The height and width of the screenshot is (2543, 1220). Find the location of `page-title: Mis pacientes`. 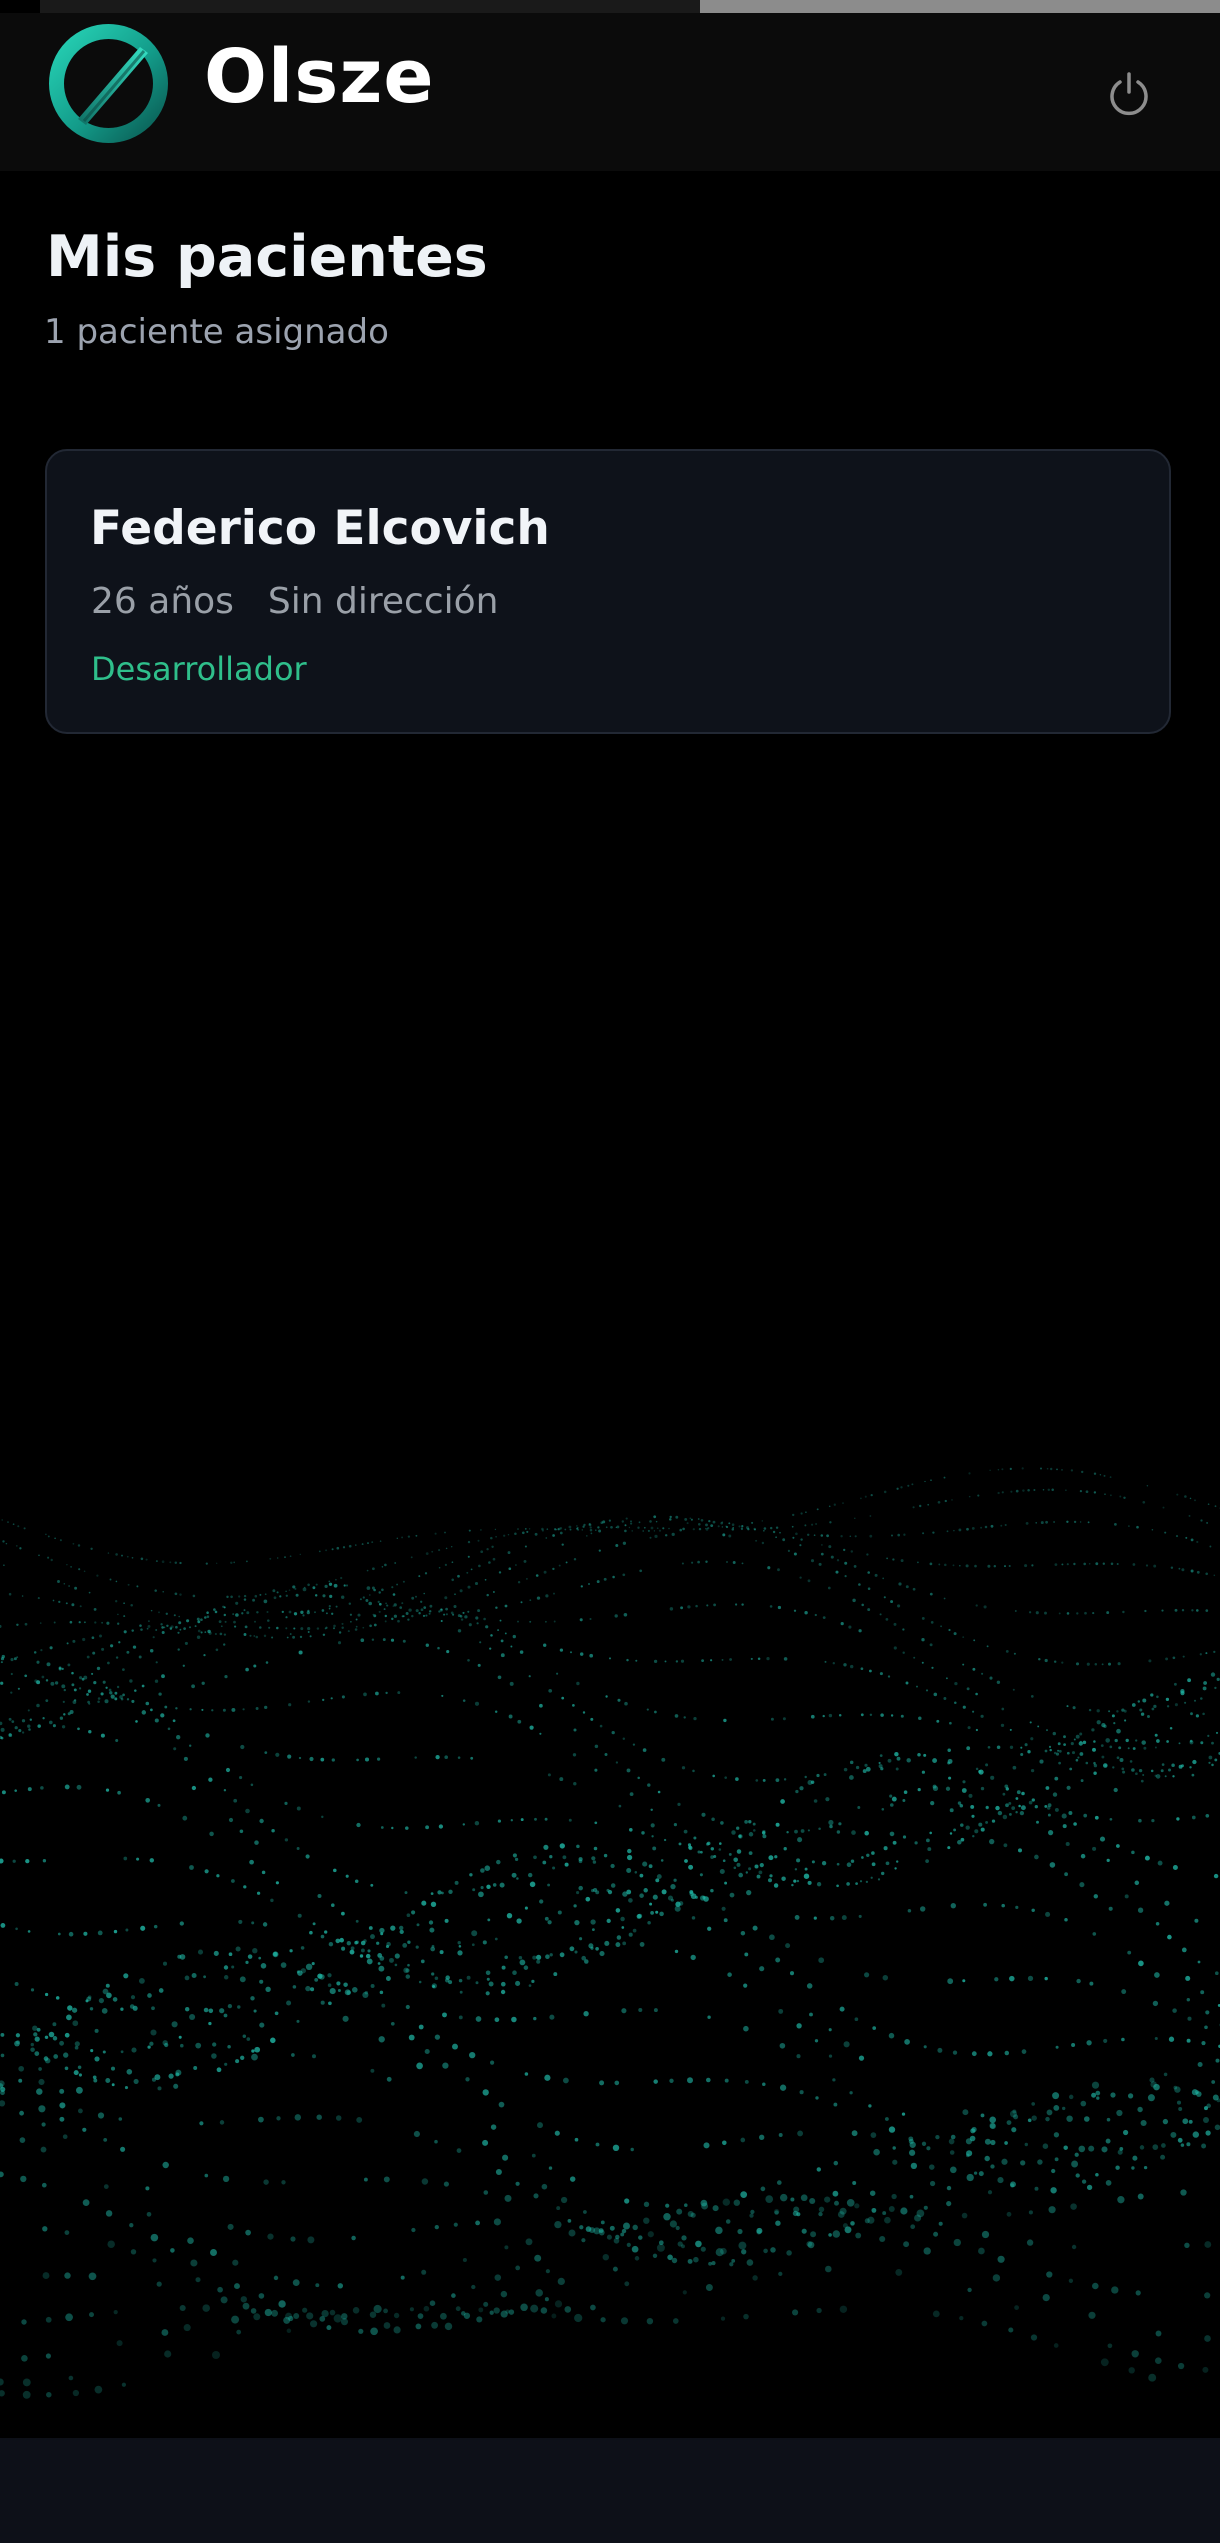

page-title: Mis pacientes is located at coordinates (267, 257).